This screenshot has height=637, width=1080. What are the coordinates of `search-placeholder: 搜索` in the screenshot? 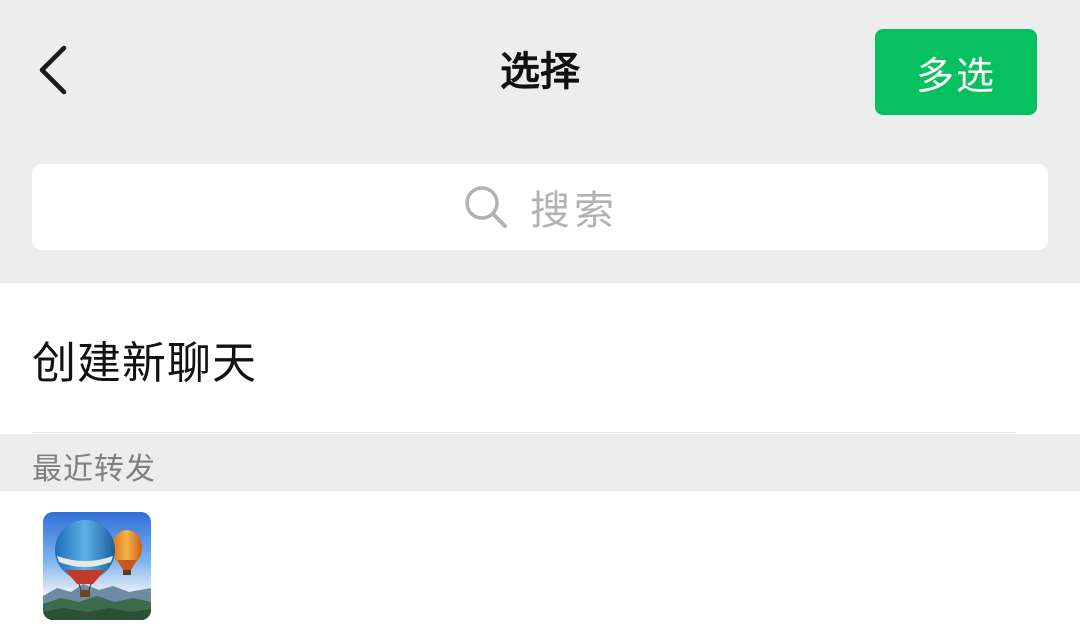 It's located at (574, 211).